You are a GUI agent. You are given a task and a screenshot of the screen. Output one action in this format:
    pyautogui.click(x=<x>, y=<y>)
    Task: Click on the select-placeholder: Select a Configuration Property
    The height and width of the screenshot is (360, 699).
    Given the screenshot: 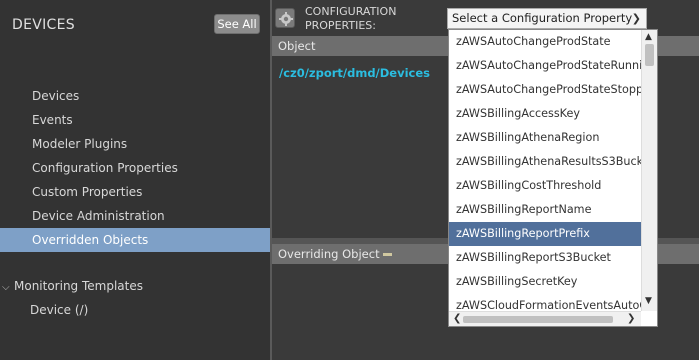 What is the action you would take?
    pyautogui.click(x=542, y=18)
    